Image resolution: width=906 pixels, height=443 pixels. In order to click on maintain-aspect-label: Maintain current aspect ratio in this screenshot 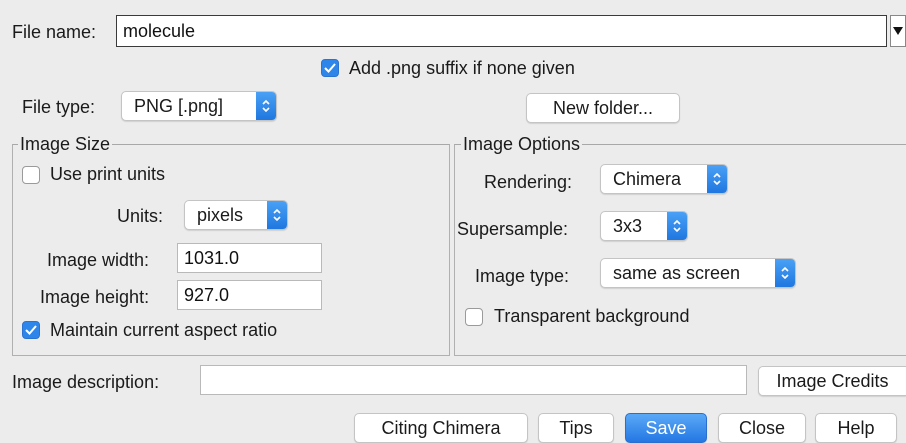, I will do `click(164, 330)`.